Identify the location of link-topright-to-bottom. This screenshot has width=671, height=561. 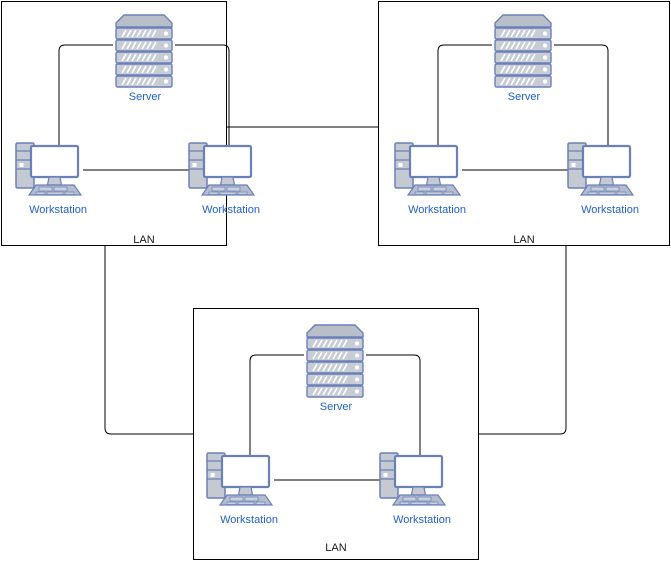
(522, 340).